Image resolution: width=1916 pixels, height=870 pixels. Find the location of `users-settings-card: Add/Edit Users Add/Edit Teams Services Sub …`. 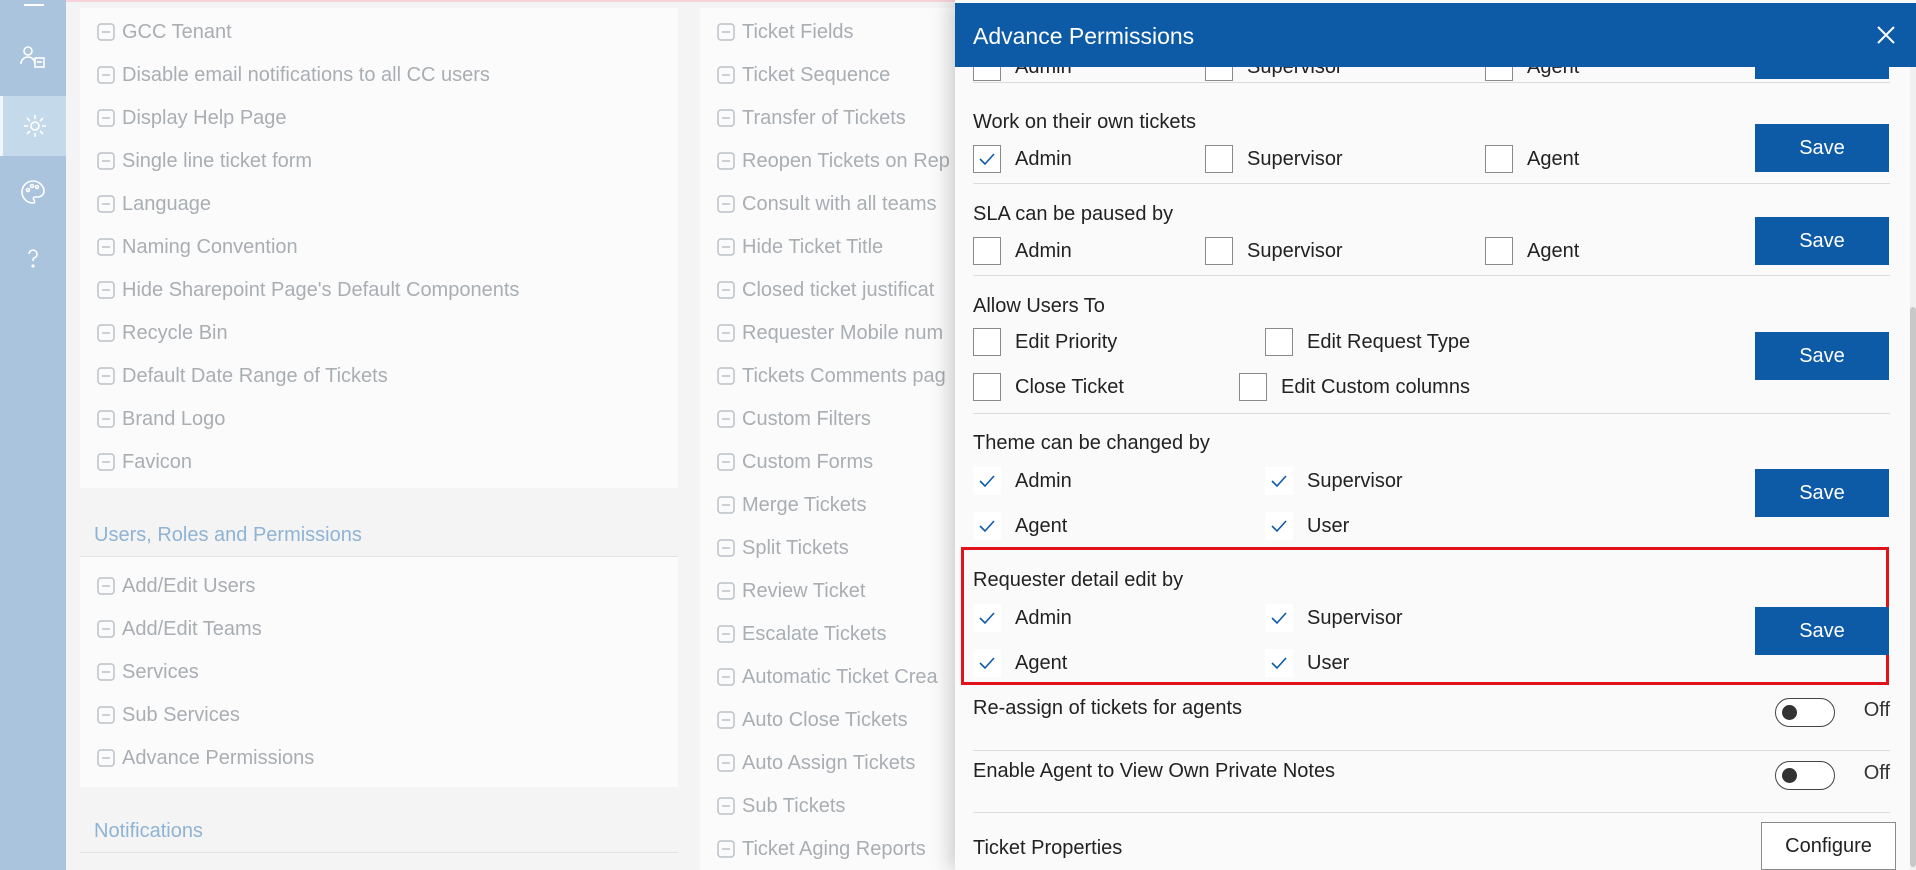

users-settings-card: Add/Edit Users Add/Edit Teams Services Sub … is located at coordinates (379, 672).